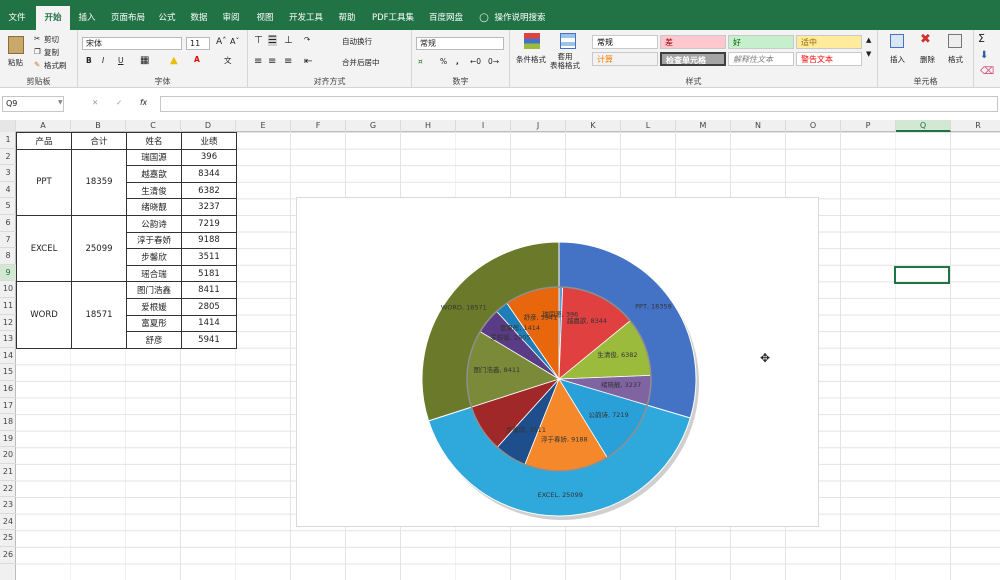  Describe the element at coordinates (868, 40) in the screenshot. I see `gallery-scroll-up-icon: ▲` at that location.